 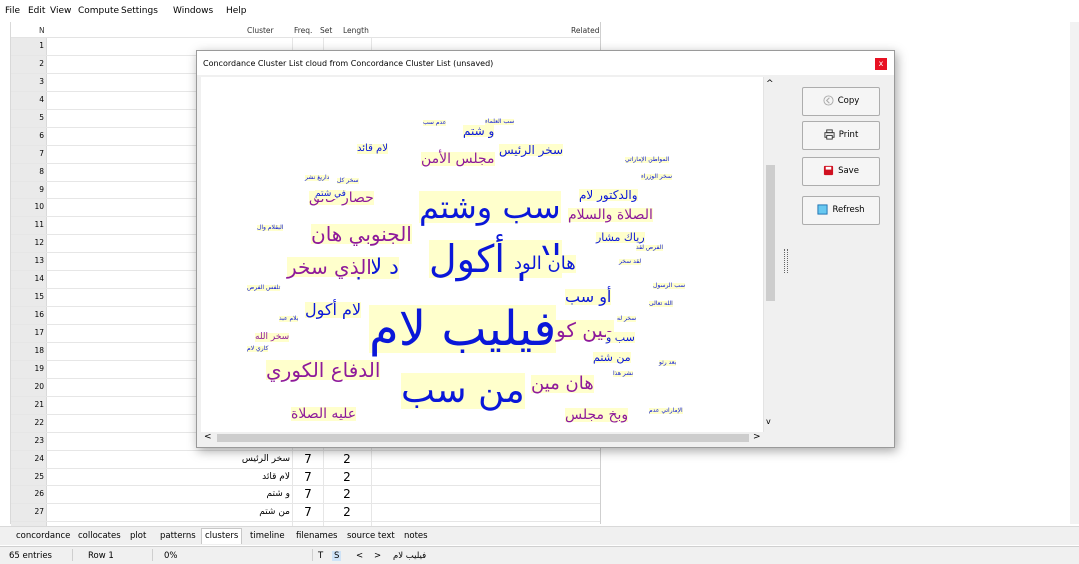 I want to click on cloud-word: سب الرسول, so click(x=669, y=286).